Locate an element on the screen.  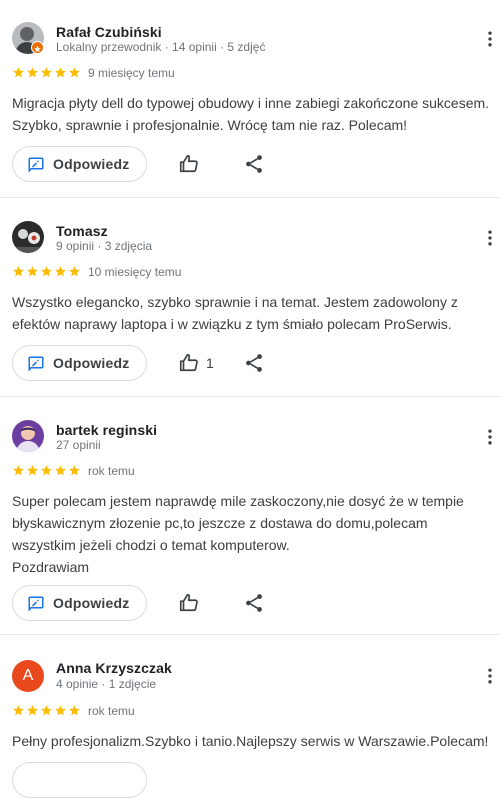
reviewer-name: bartek reginski is located at coordinates (106, 430).